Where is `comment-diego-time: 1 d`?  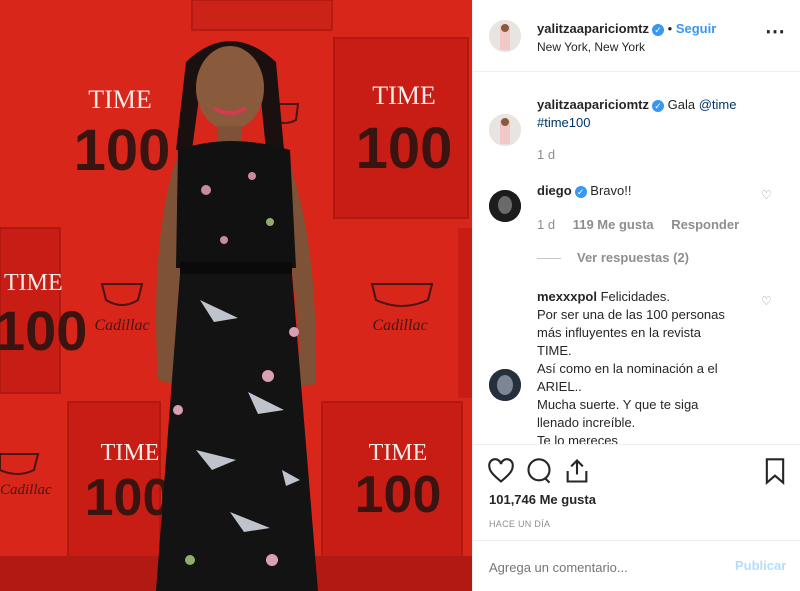 comment-diego-time: 1 d is located at coordinates (546, 224).